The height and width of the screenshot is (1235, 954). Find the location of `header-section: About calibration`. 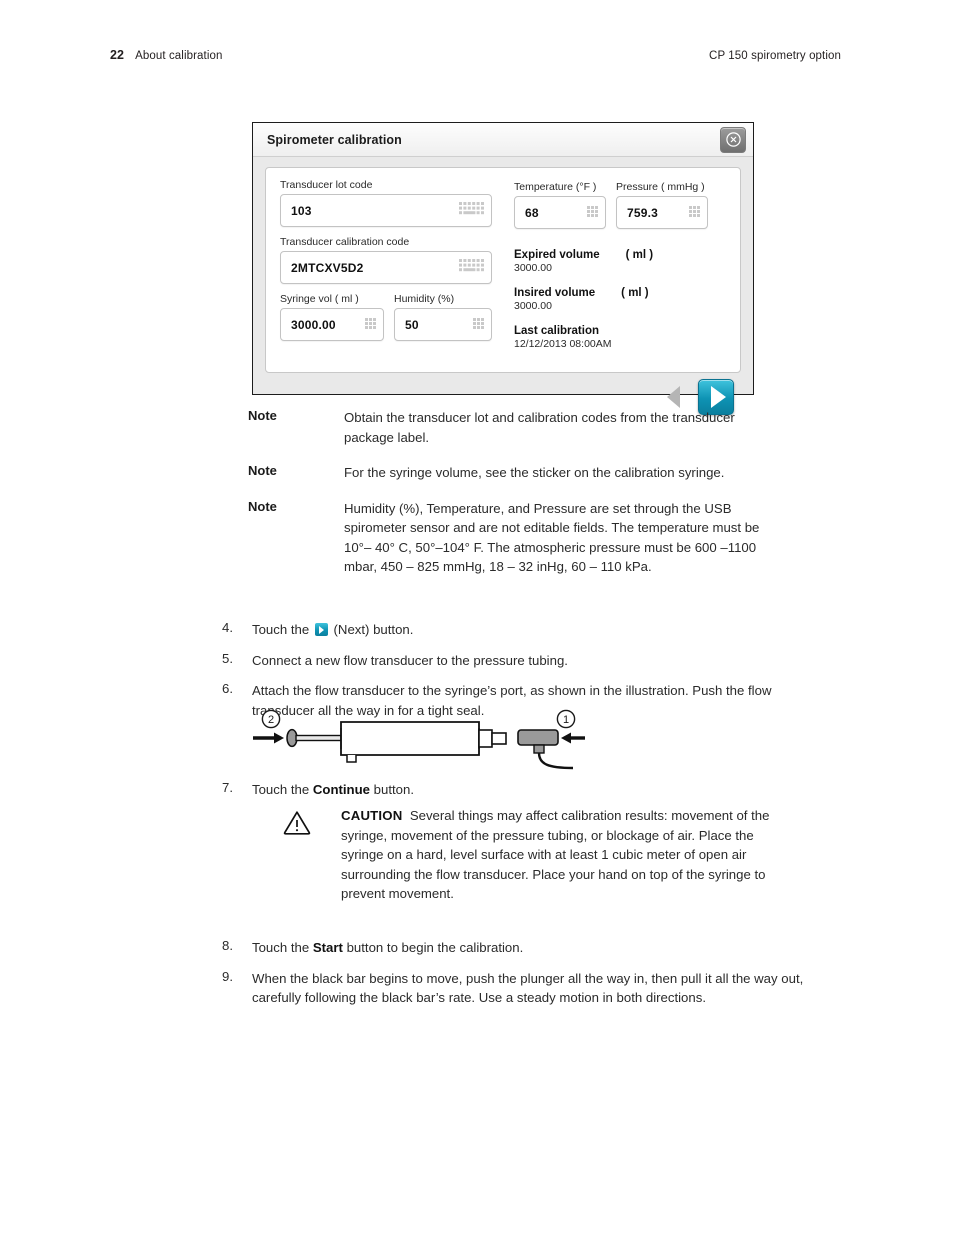

header-section: About calibration is located at coordinates (179, 56).